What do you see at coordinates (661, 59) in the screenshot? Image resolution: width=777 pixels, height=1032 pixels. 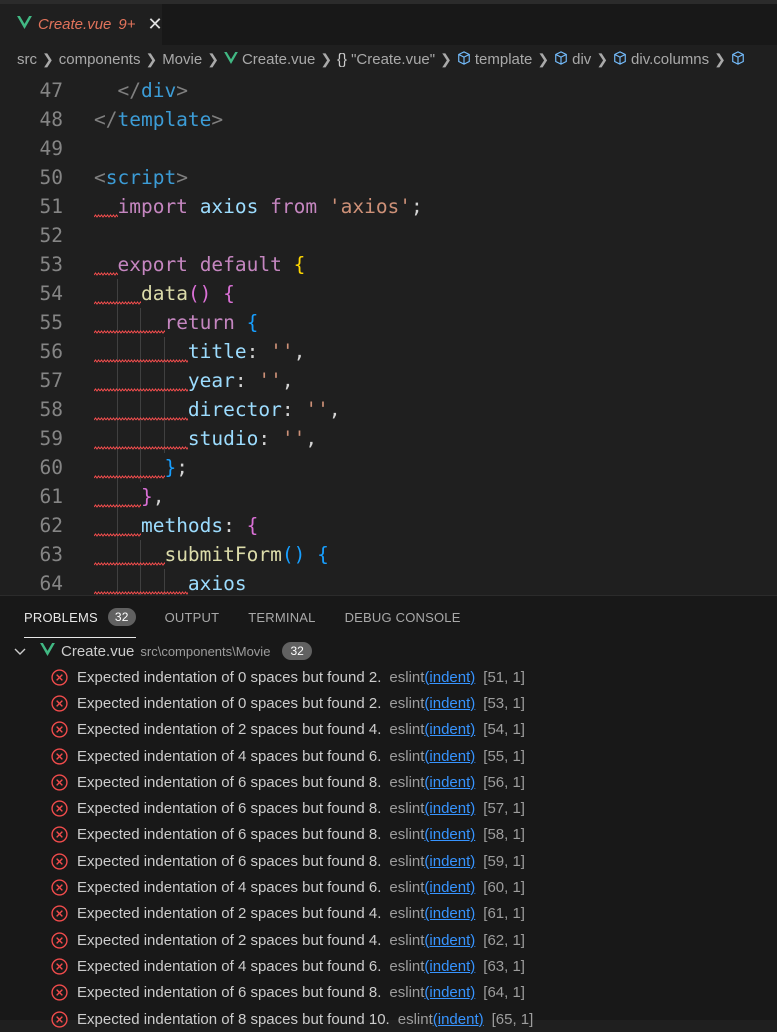 I see `breadcrumb-div-columns: div.columns` at bounding box center [661, 59].